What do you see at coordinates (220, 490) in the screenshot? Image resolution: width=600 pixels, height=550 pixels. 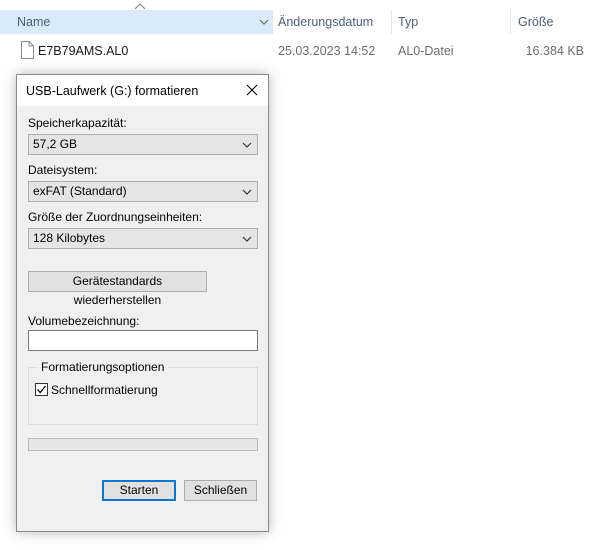 I see `close-dialog-button: Schließen` at bounding box center [220, 490].